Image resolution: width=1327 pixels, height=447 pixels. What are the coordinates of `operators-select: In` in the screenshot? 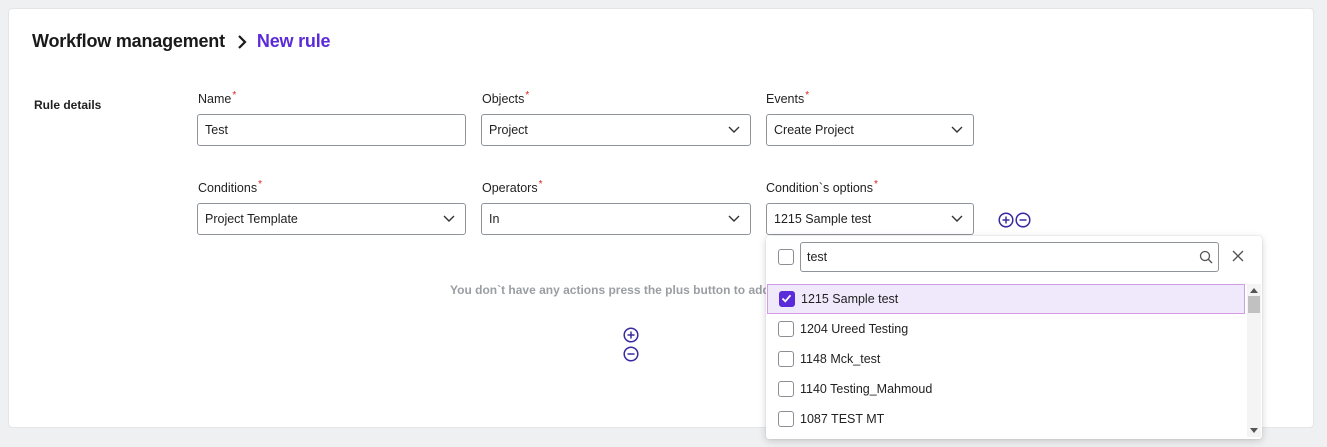 It's located at (616, 219).